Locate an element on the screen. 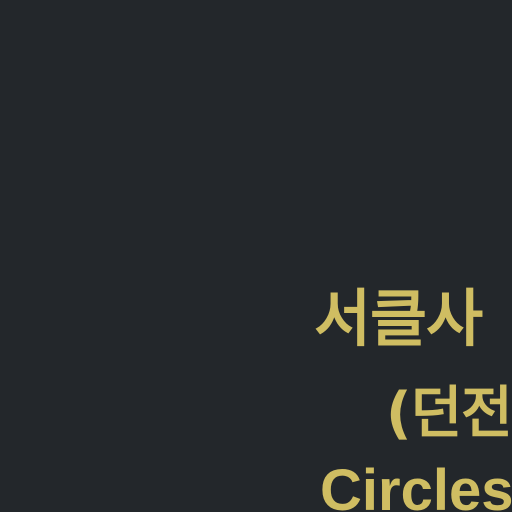 Image resolution: width=512 pixels, height=512 pixels. title-korean-line: 서클사 is located at coordinates (398, 318).